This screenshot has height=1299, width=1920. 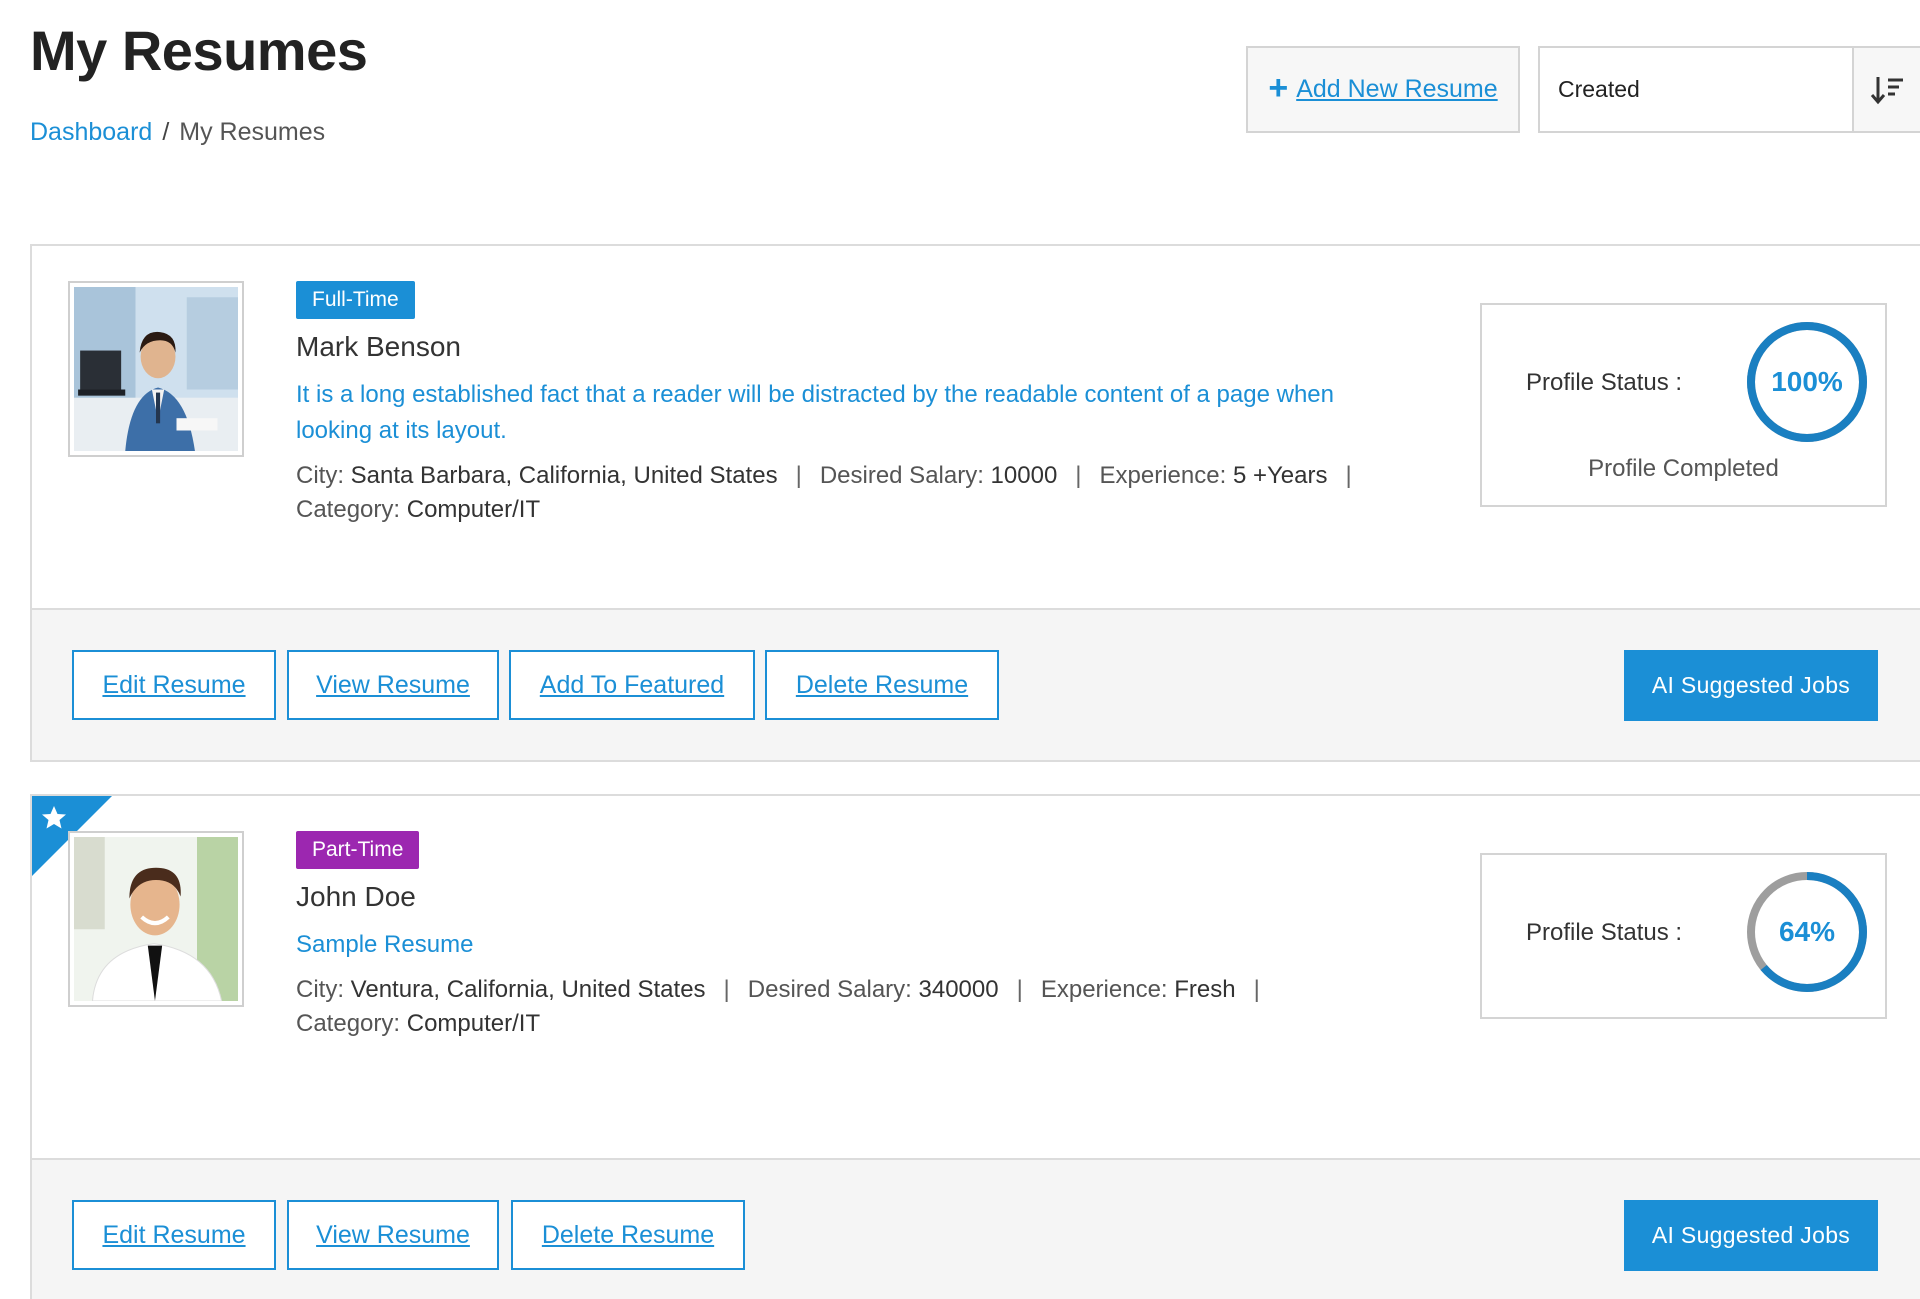 What do you see at coordinates (958, 989) in the screenshot?
I see `salary-value: 340000` at bounding box center [958, 989].